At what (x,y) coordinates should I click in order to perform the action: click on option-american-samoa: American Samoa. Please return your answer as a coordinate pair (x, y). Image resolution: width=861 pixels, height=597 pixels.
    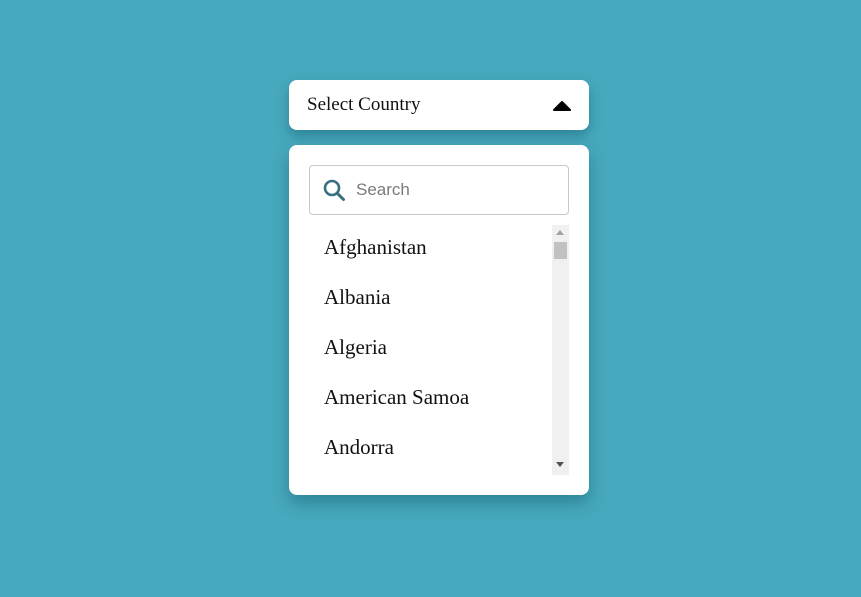
    Looking at the image, I should click on (430, 400).